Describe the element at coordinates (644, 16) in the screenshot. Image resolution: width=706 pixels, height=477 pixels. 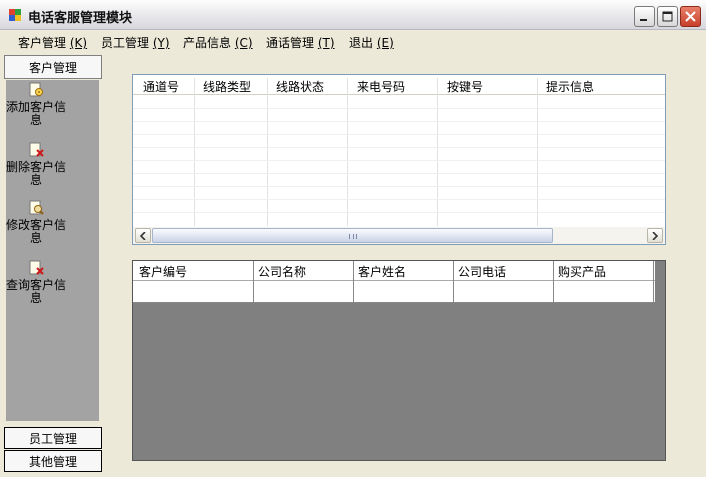
I see `minimize-button` at that location.